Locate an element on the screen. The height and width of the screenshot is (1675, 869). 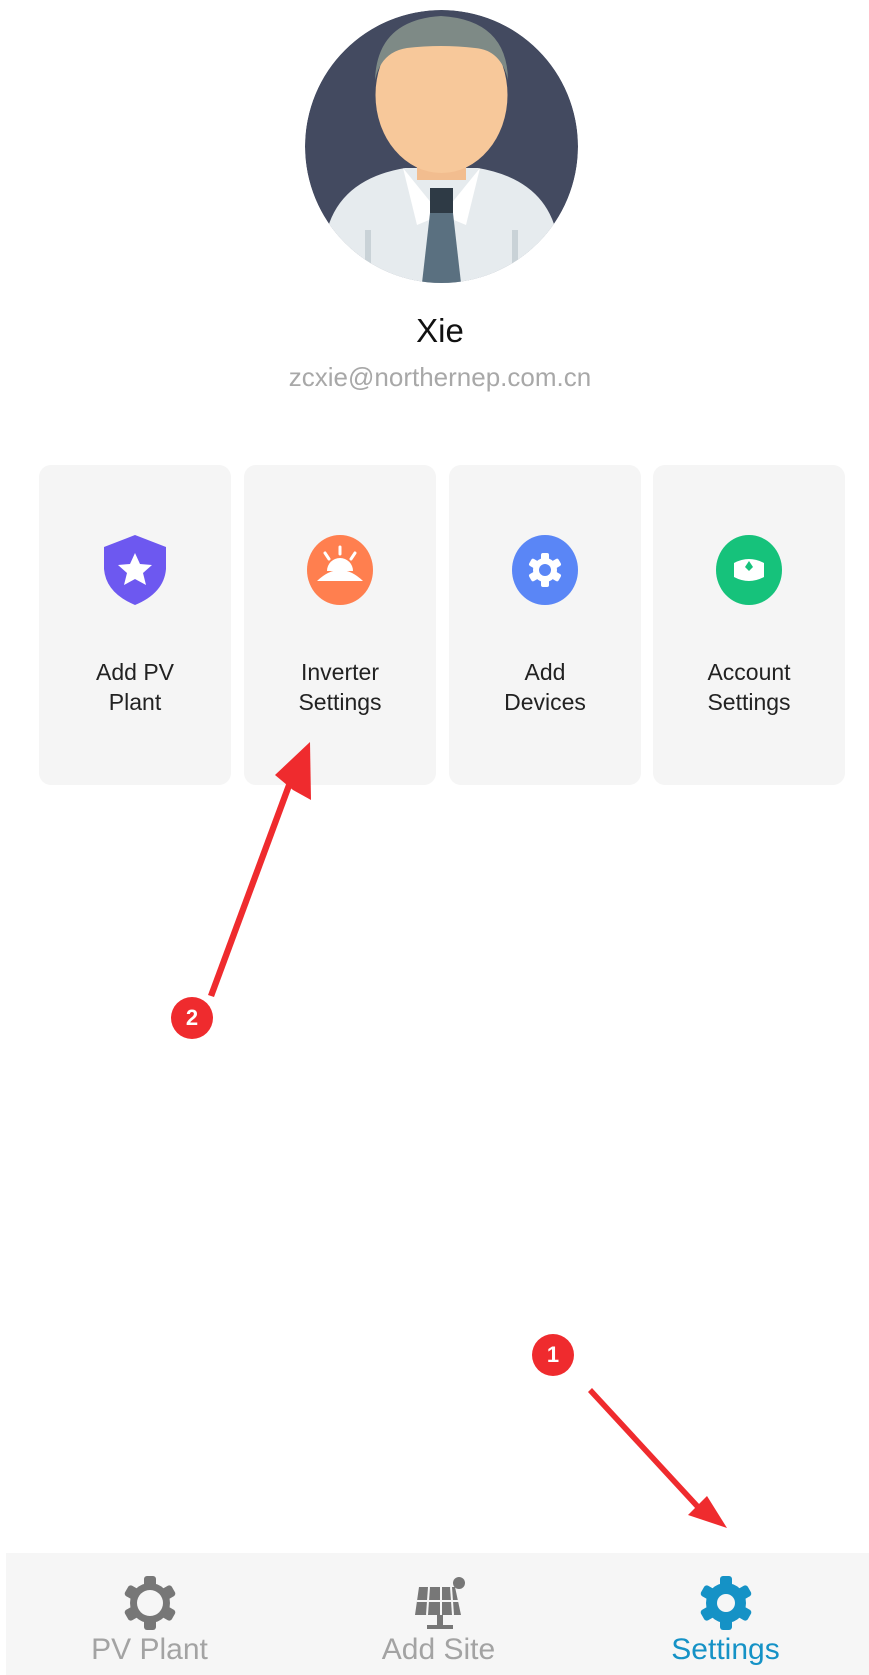
gear-outline-icon is located at coordinates (150, 1603).